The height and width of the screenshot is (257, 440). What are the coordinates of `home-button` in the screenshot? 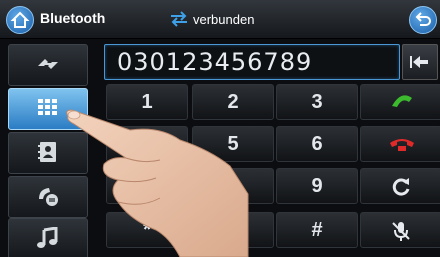 It's located at (20, 20).